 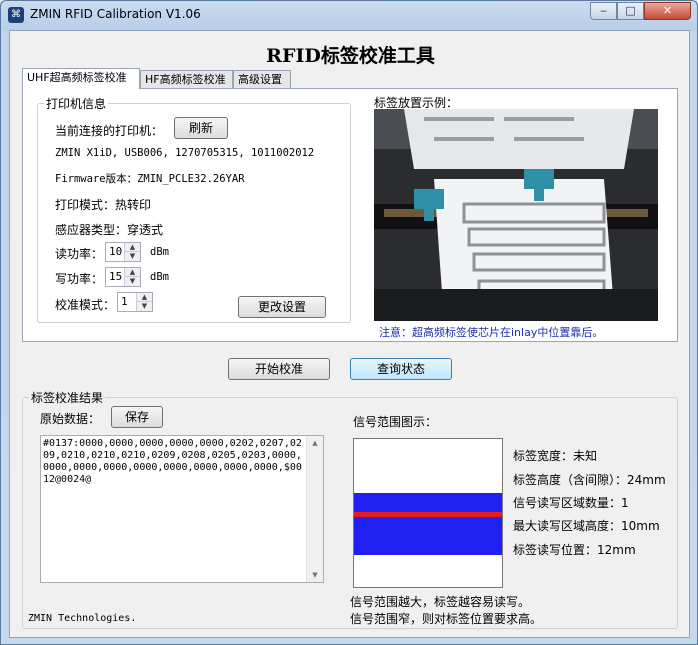 I want to click on label-placement-photo, so click(x=516, y=215).